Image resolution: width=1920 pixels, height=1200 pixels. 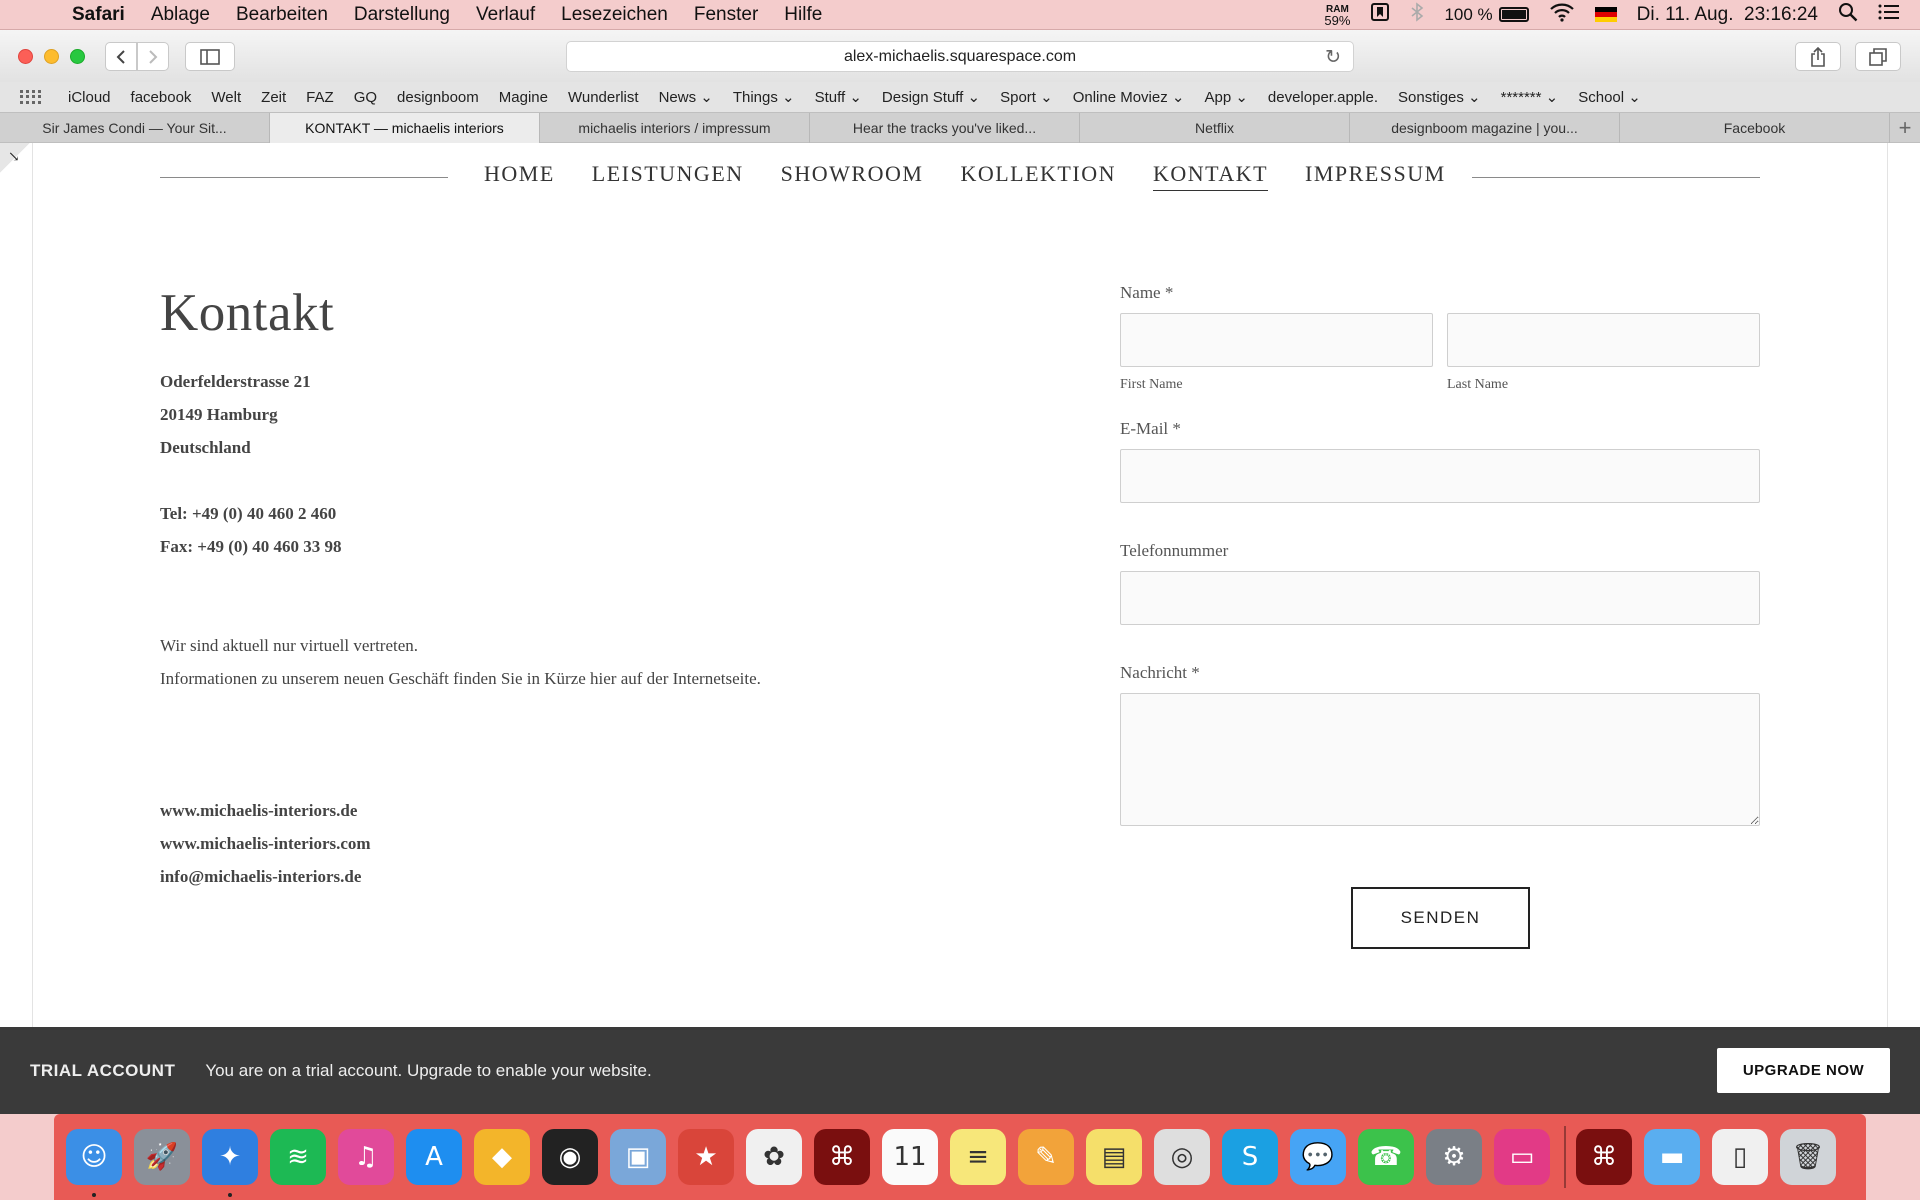 What do you see at coordinates (1225, 97) in the screenshot?
I see `bookmark-folder: App ⌄` at bounding box center [1225, 97].